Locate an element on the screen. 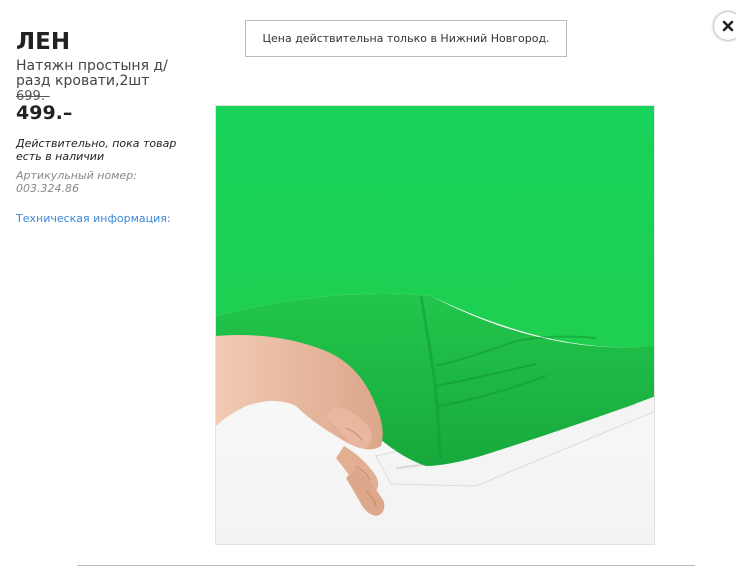 The height and width of the screenshot is (568, 736). close-button is located at coordinates (725, 26).